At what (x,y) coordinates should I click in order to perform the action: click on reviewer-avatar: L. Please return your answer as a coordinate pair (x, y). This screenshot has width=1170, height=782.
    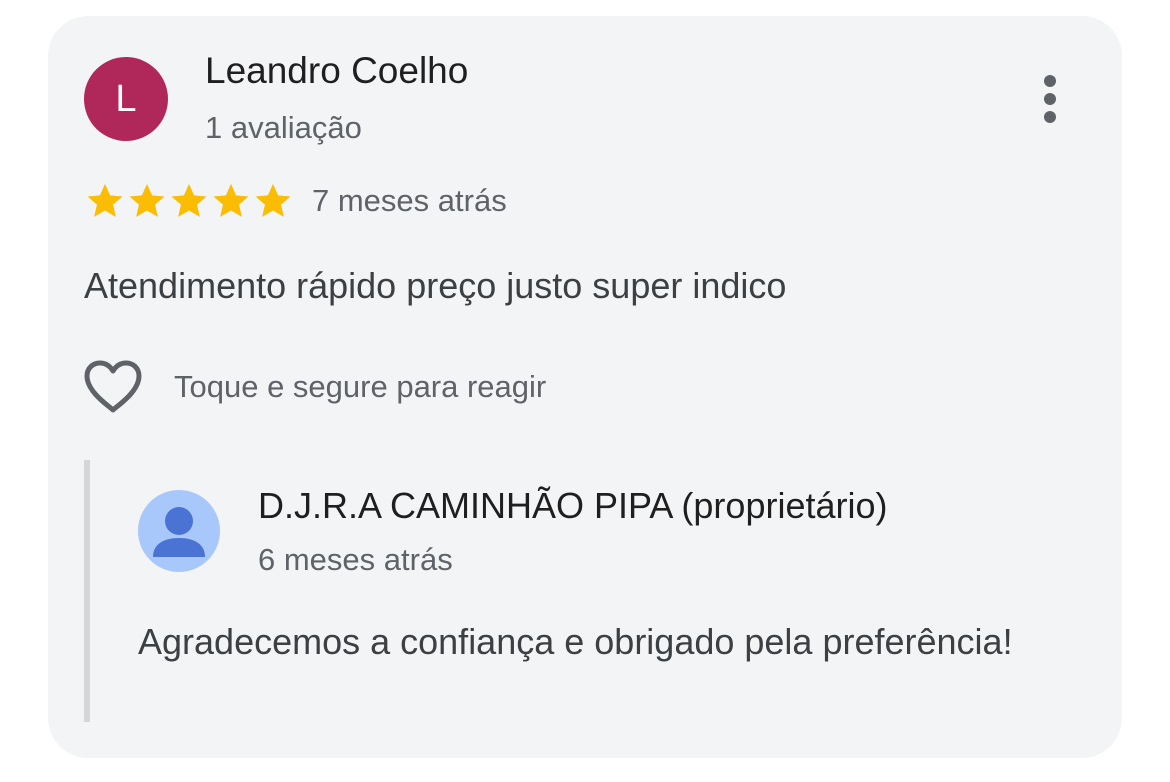
    Looking at the image, I should click on (126, 99).